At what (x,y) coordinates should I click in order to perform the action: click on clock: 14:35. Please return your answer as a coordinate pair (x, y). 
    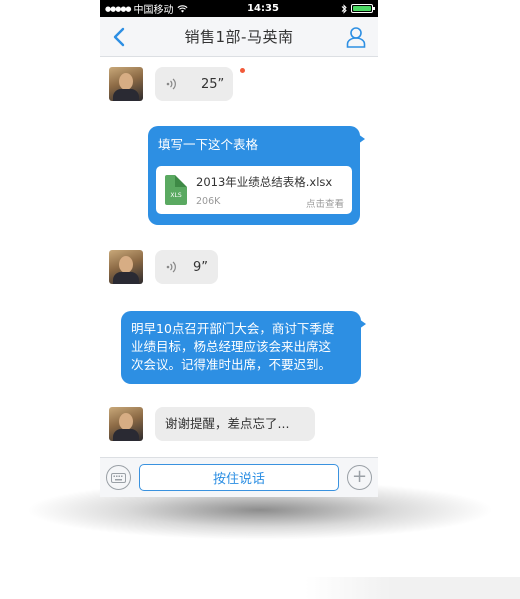
    Looking at the image, I should click on (263, 8).